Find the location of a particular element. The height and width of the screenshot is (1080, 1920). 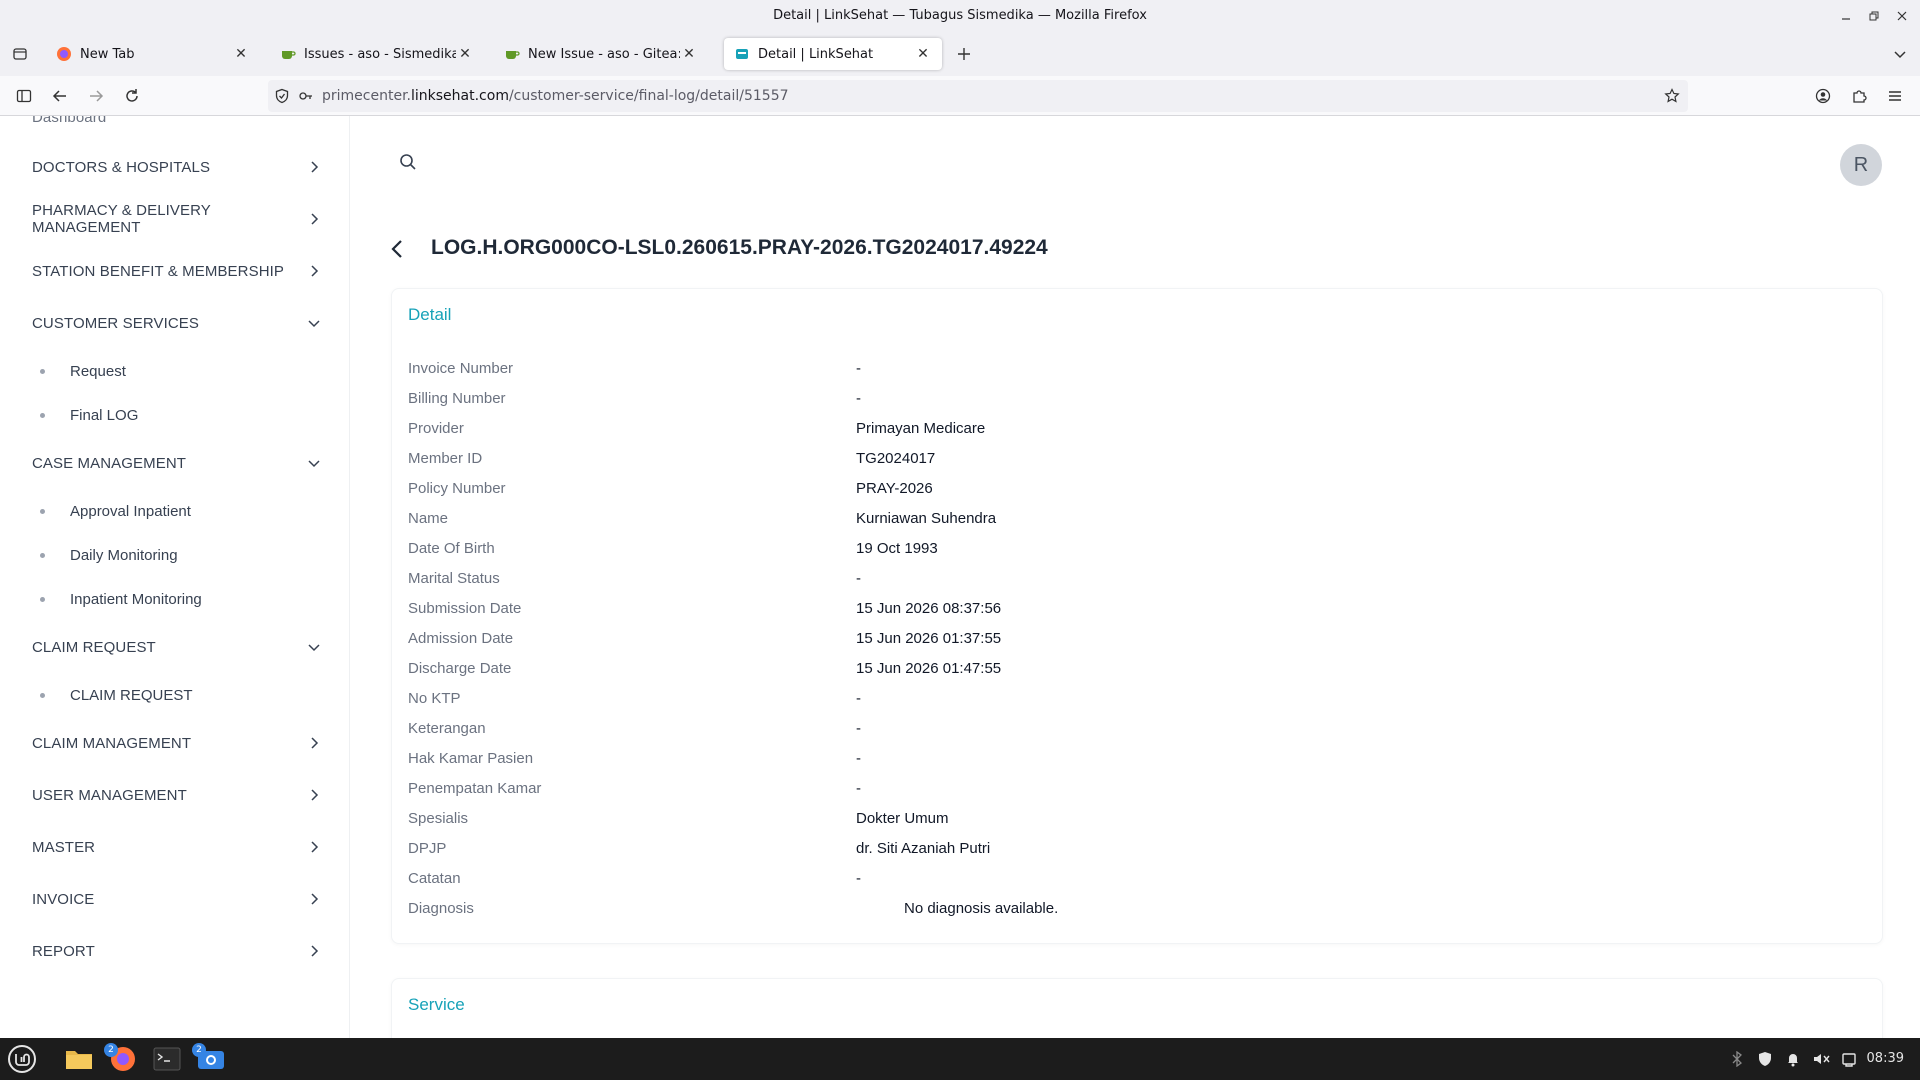

chevron-left-icon is located at coordinates (396, 249).